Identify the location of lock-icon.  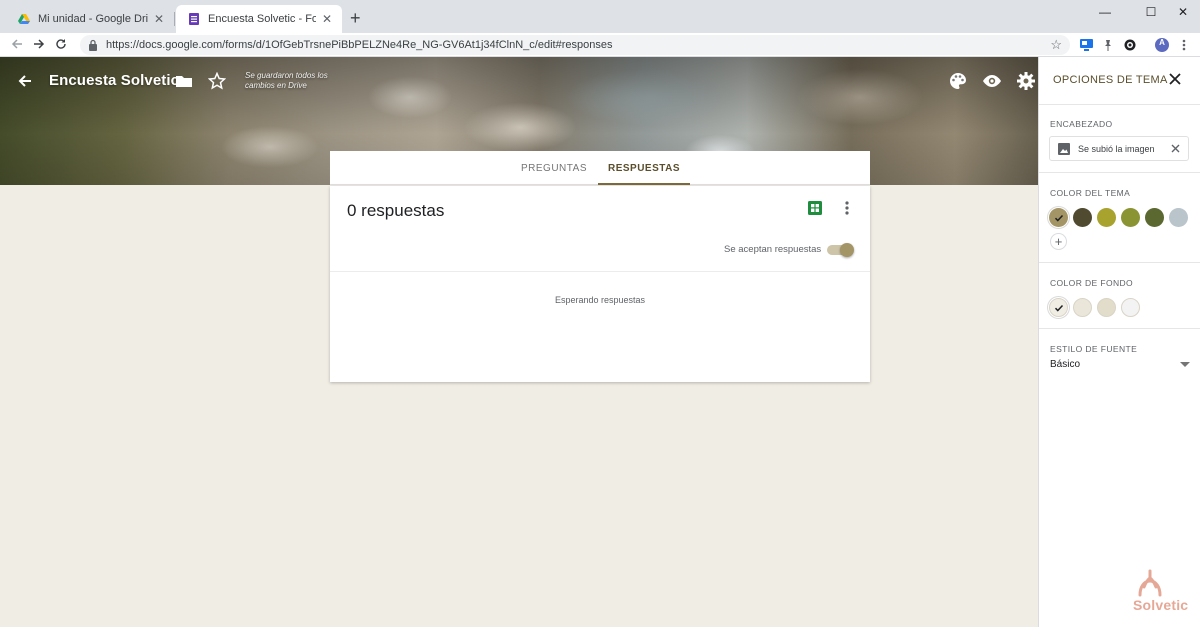
(93, 45).